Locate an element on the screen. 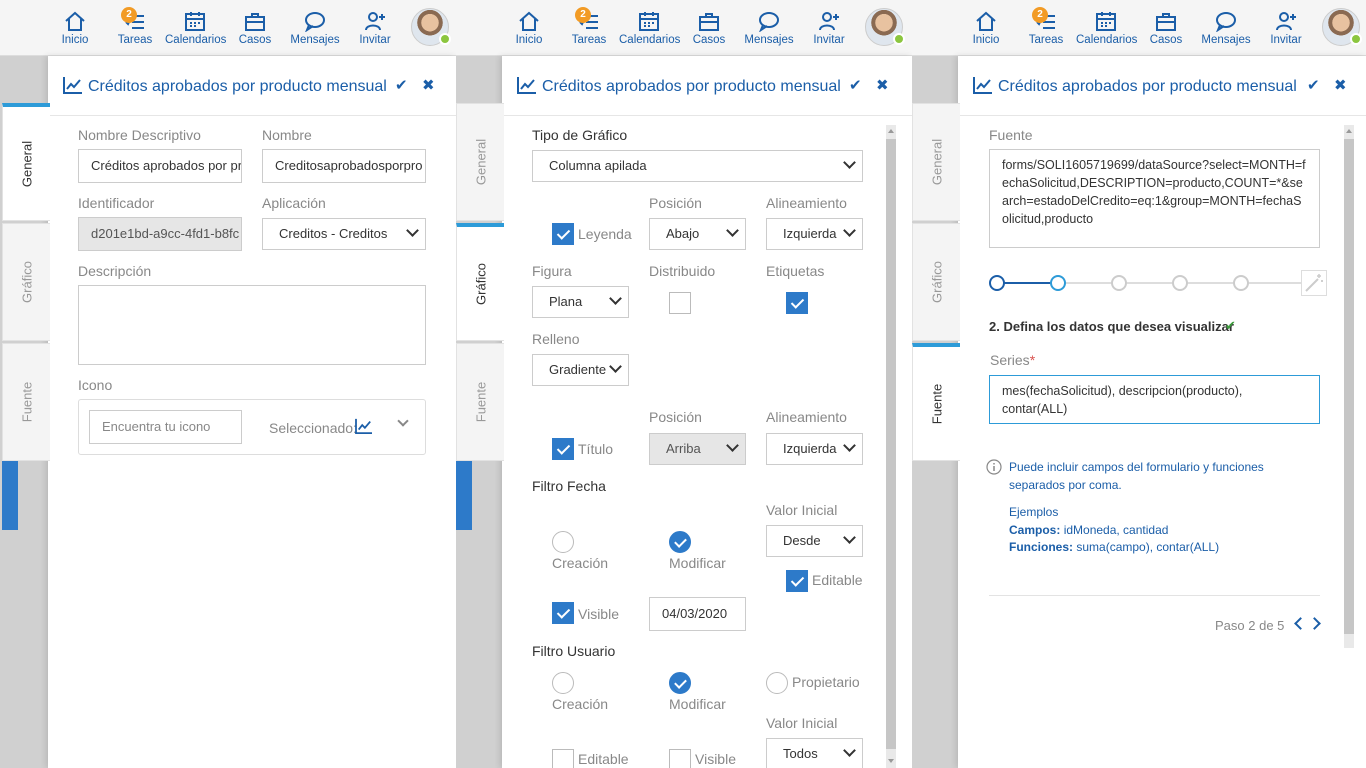 The width and height of the screenshot is (1366, 768). leyenda-alineamiento-label: Alineamiento is located at coordinates (806, 203).